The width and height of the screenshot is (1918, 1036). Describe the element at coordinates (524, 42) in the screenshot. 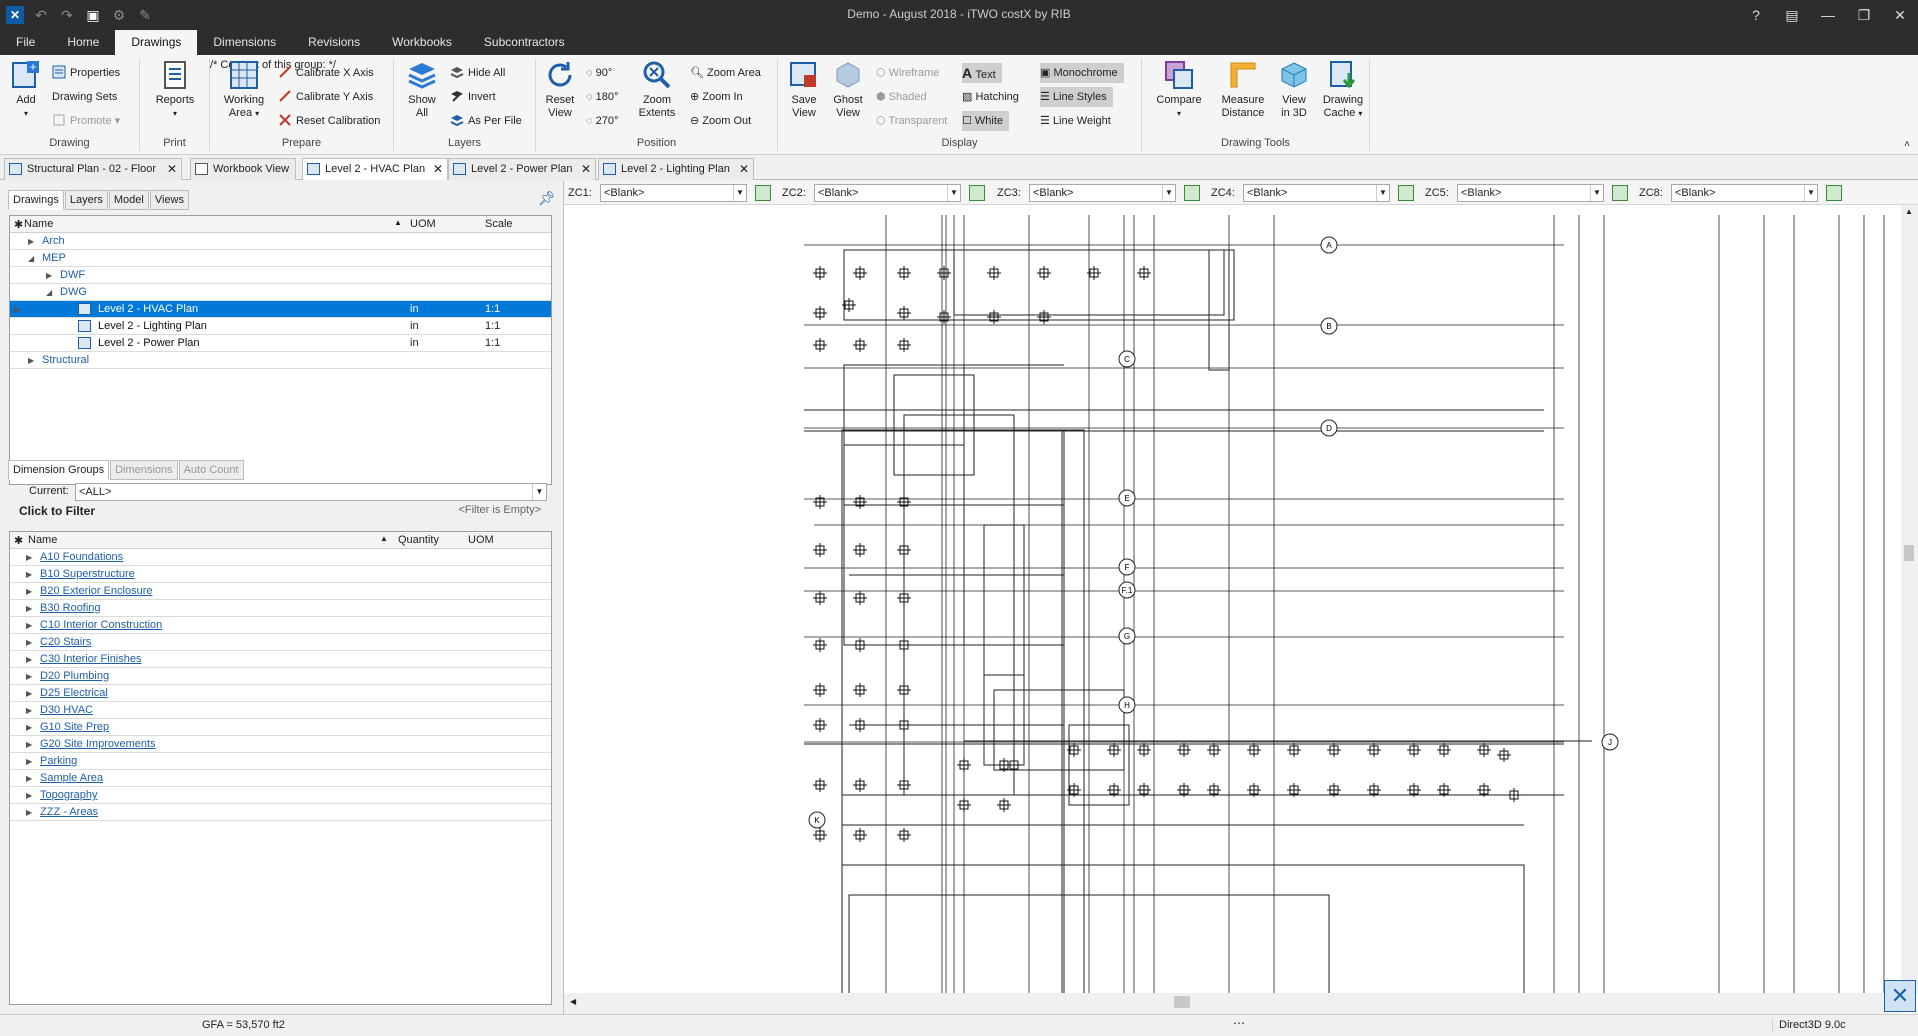

I see `tab-subcontractors: Subcontractors` at that location.